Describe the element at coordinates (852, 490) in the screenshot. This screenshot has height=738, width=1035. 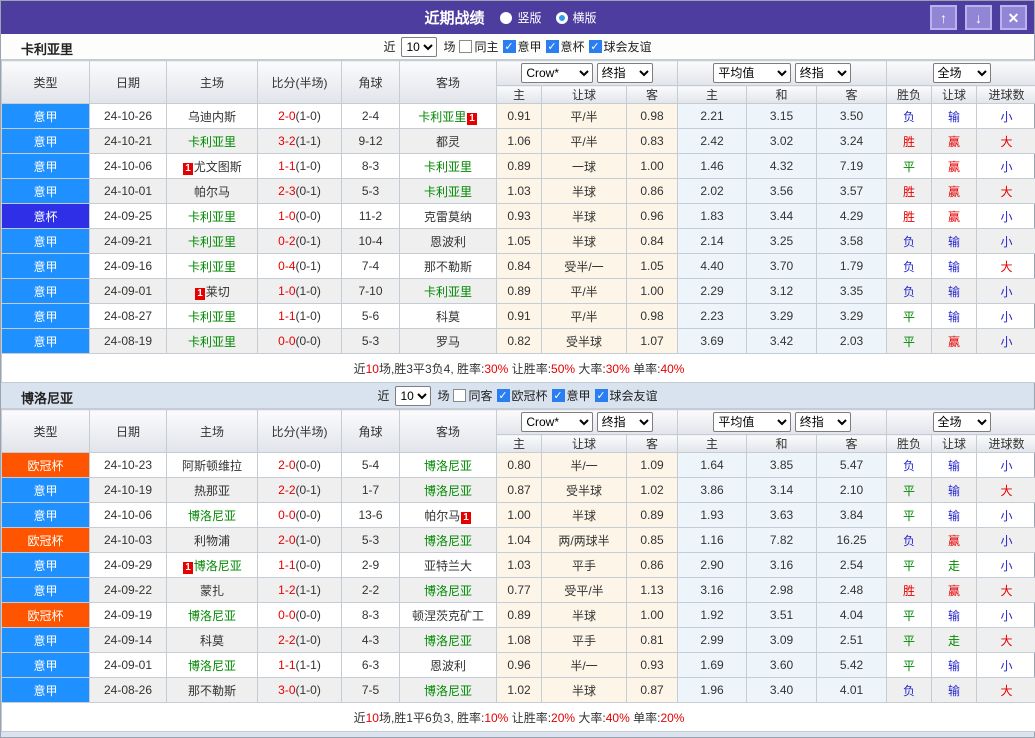
I see `avg-away-cell: 2.10` at that location.